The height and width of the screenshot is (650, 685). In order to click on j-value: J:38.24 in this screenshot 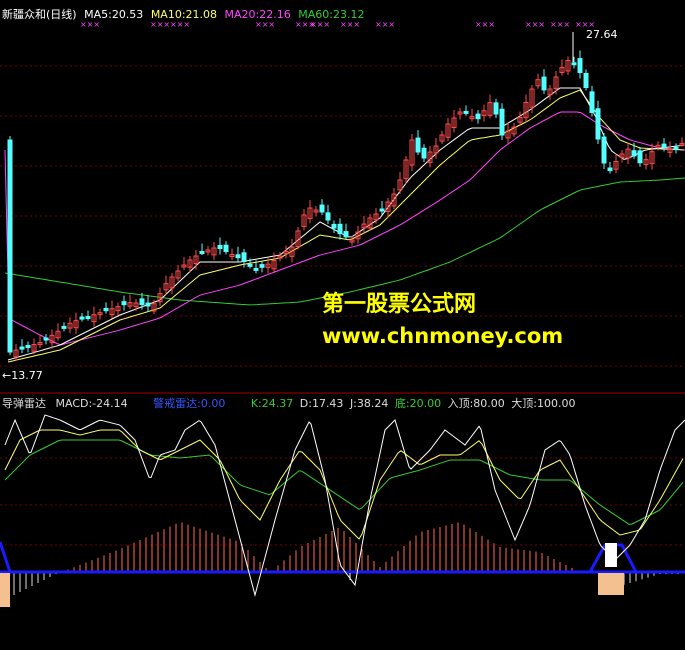, I will do `click(369, 403)`.